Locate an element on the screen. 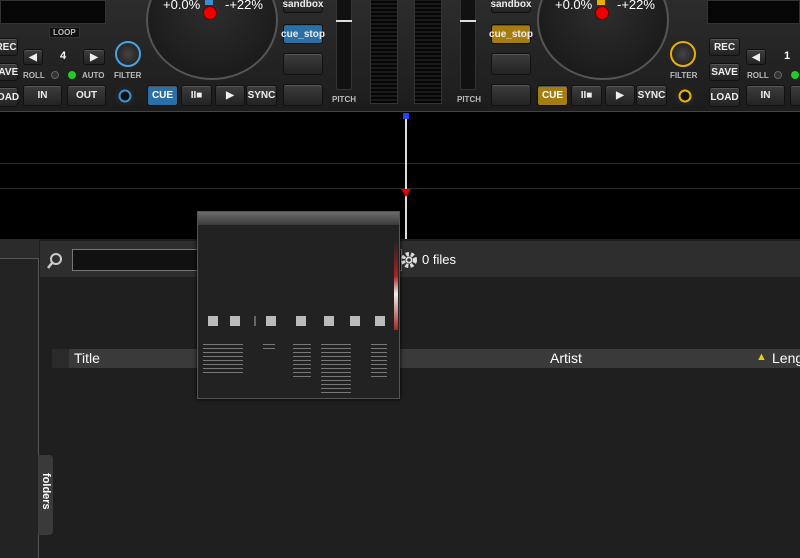 The height and width of the screenshot is (558, 800). thumb-scrollbar is located at coordinates (396, 285).